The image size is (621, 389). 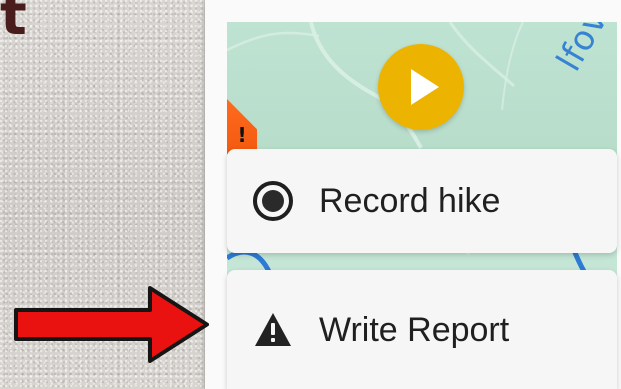 I want to click on play-icon, so click(x=424, y=87).